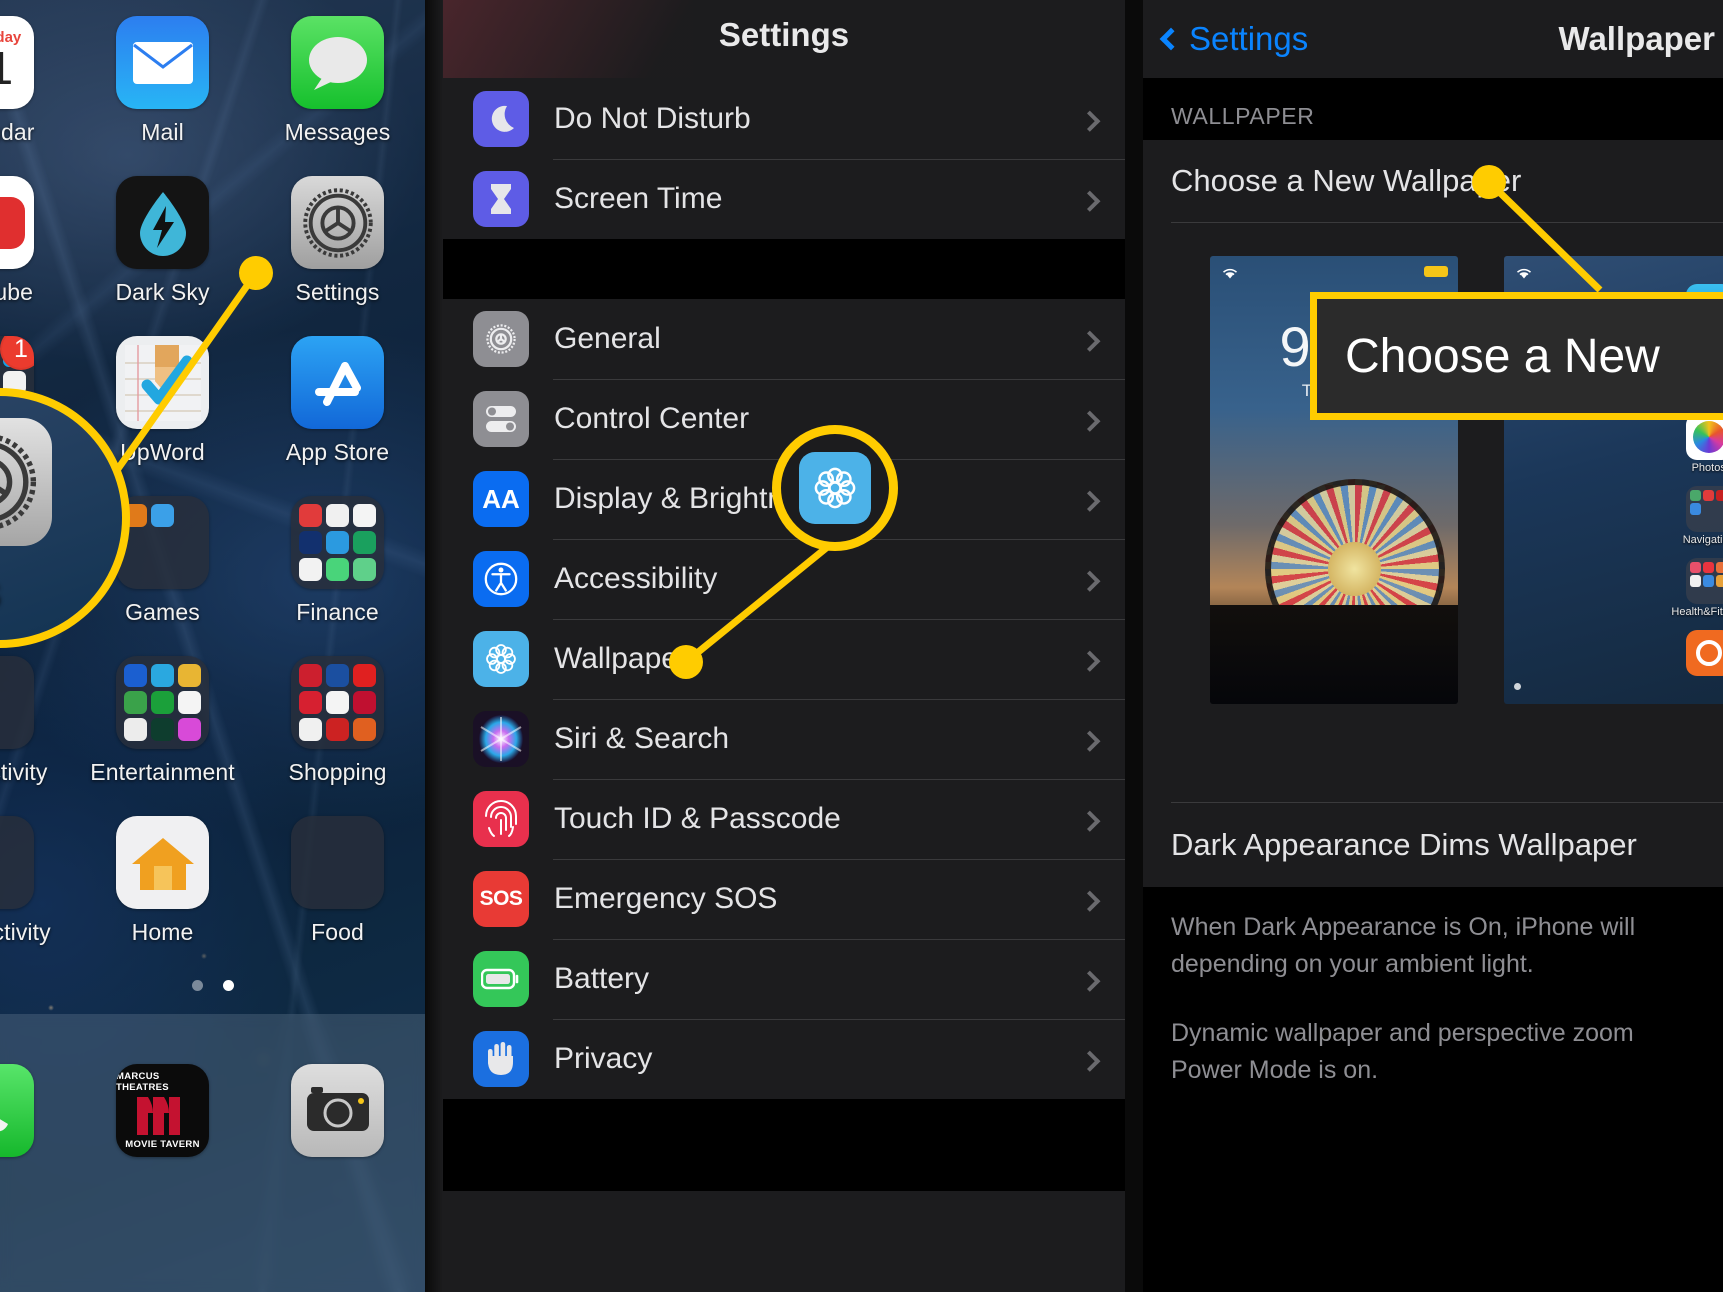  What do you see at coordinates (1433, 109) in the screenshot?
I see `section-header: WALLPAPER` at bounding box center [1433, 109].